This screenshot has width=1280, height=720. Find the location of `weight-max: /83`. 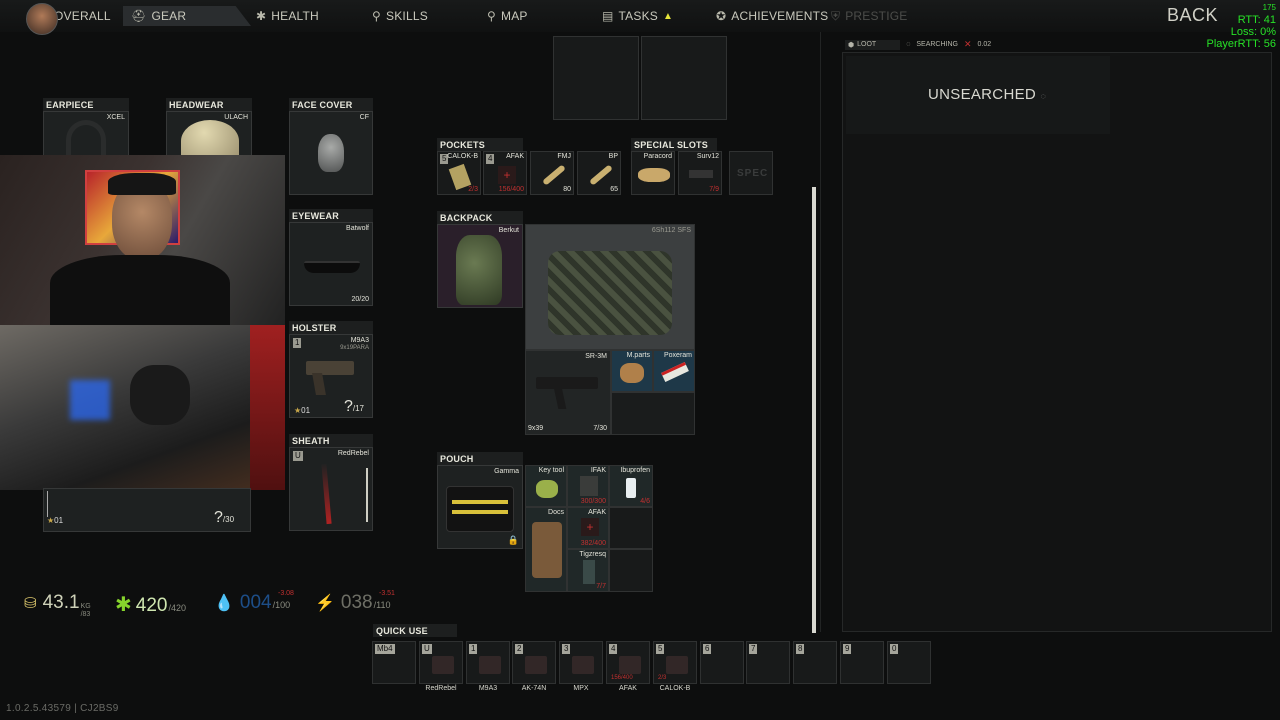

weight-max: /83 is located at coordinates (85, 614).